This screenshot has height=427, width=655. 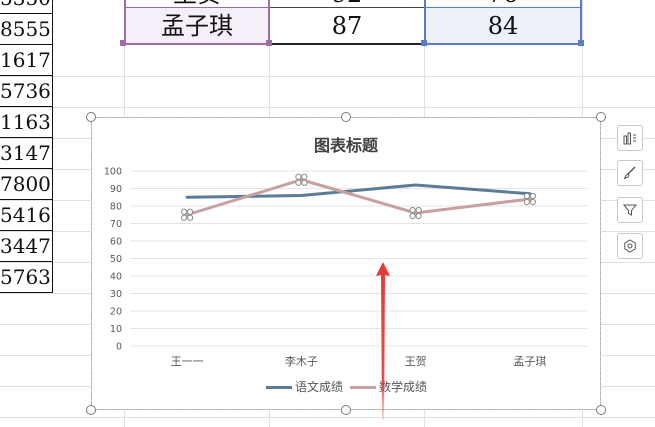 I want to click on legend-label-chinese: 语文成绩, so click(x=319, y=387).